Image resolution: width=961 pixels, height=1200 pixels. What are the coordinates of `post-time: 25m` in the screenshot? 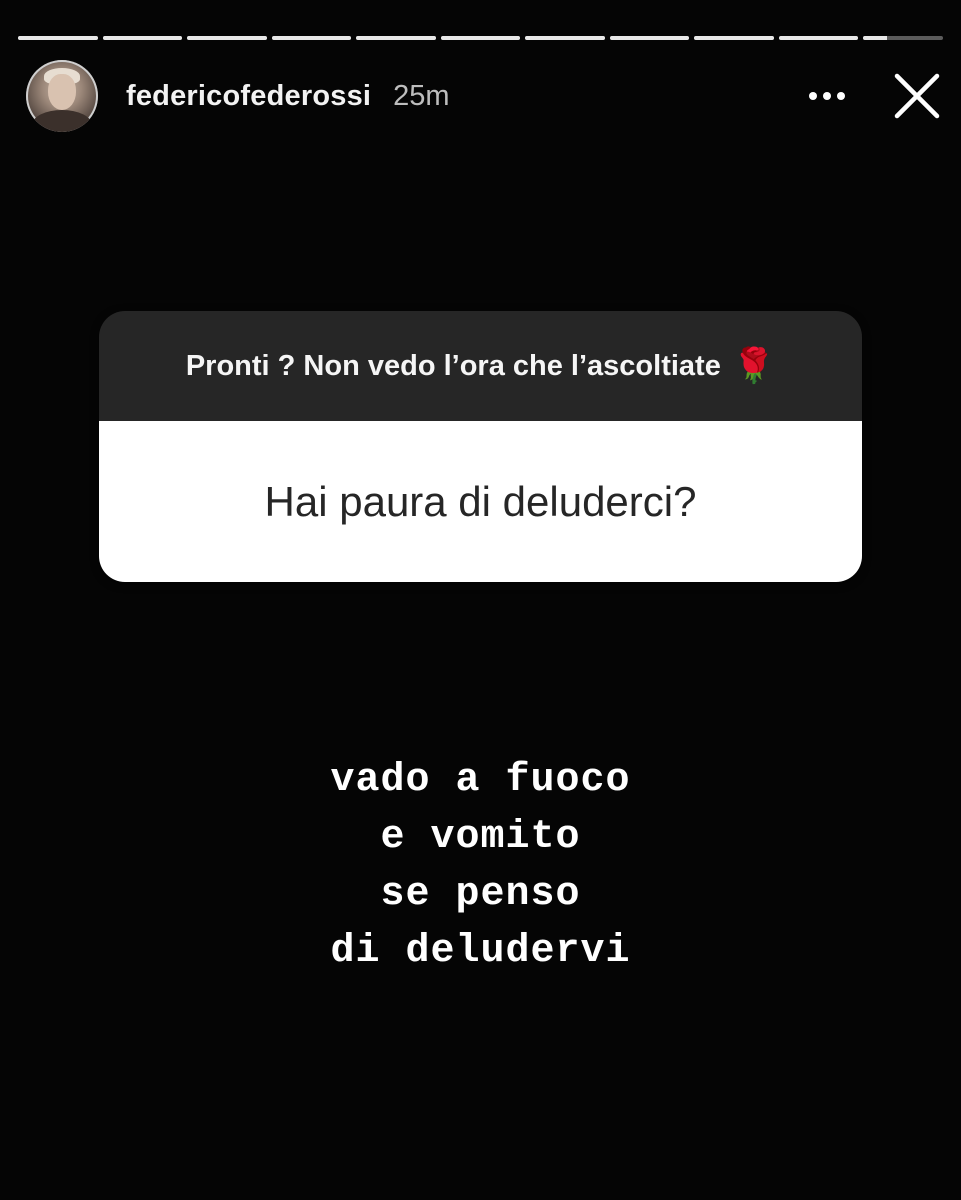 It's located at (421, 95).